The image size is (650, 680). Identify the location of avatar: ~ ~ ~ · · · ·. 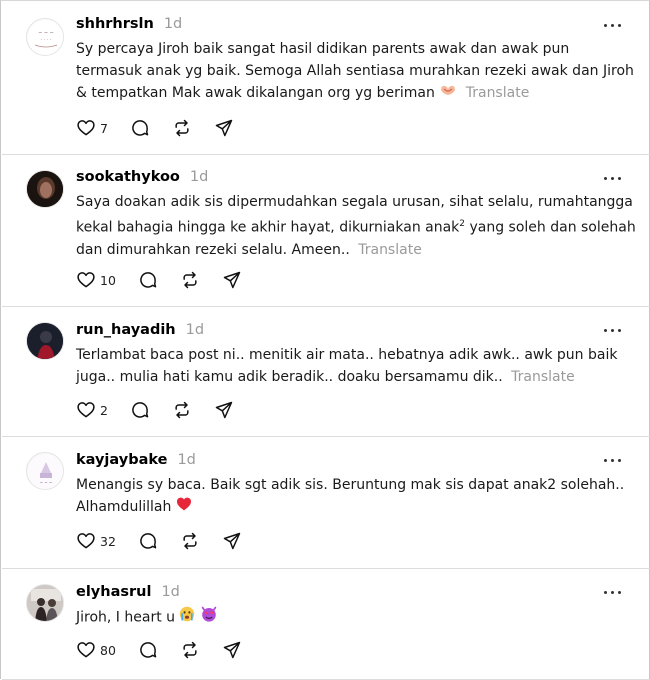
(45, 37).